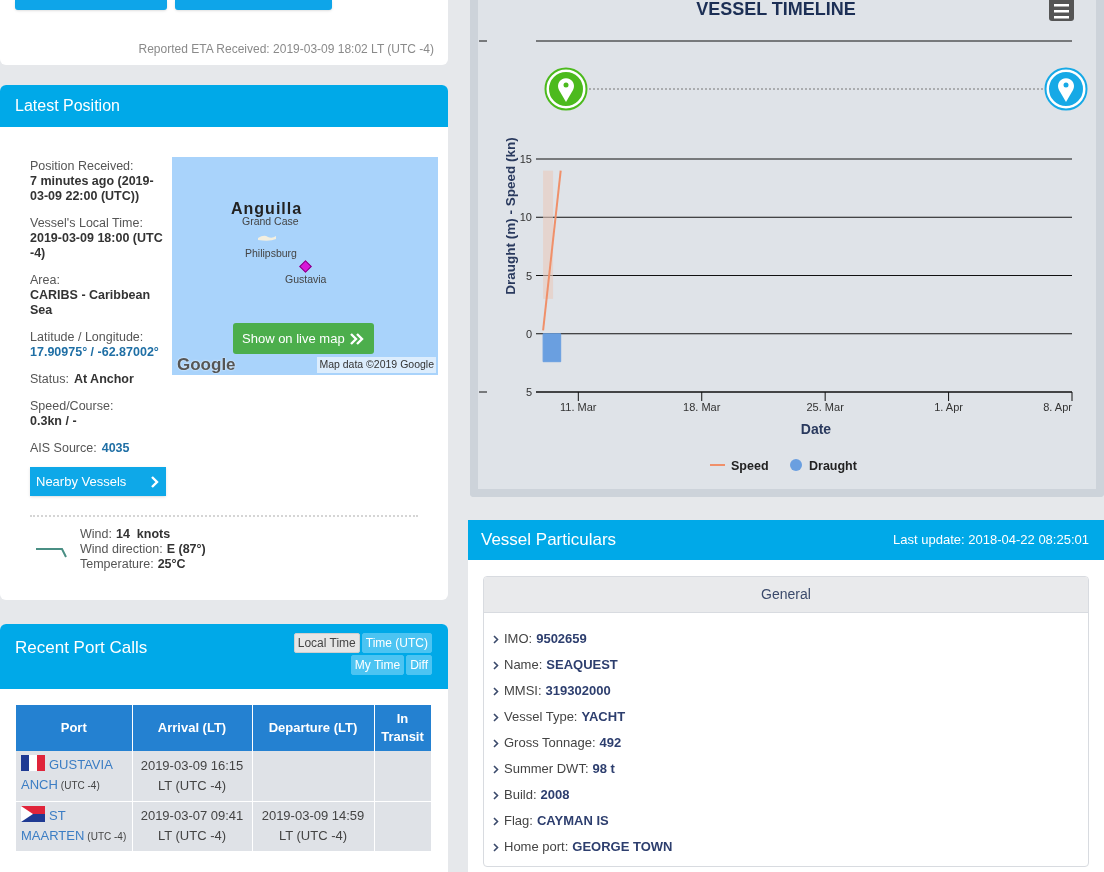 This screenshot has width=1104, height=872. What do you see at coordinates (74, 728) in the screenshot?
I see `column-header: Port` at bounding box center [74, 728].